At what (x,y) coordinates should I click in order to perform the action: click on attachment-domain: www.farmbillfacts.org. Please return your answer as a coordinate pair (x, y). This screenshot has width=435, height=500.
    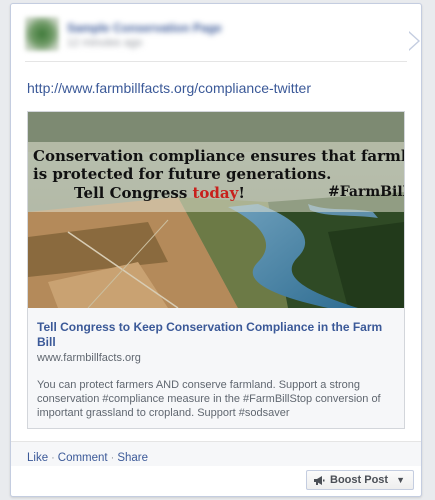
    Looking at the image, I should click on (89, 358).